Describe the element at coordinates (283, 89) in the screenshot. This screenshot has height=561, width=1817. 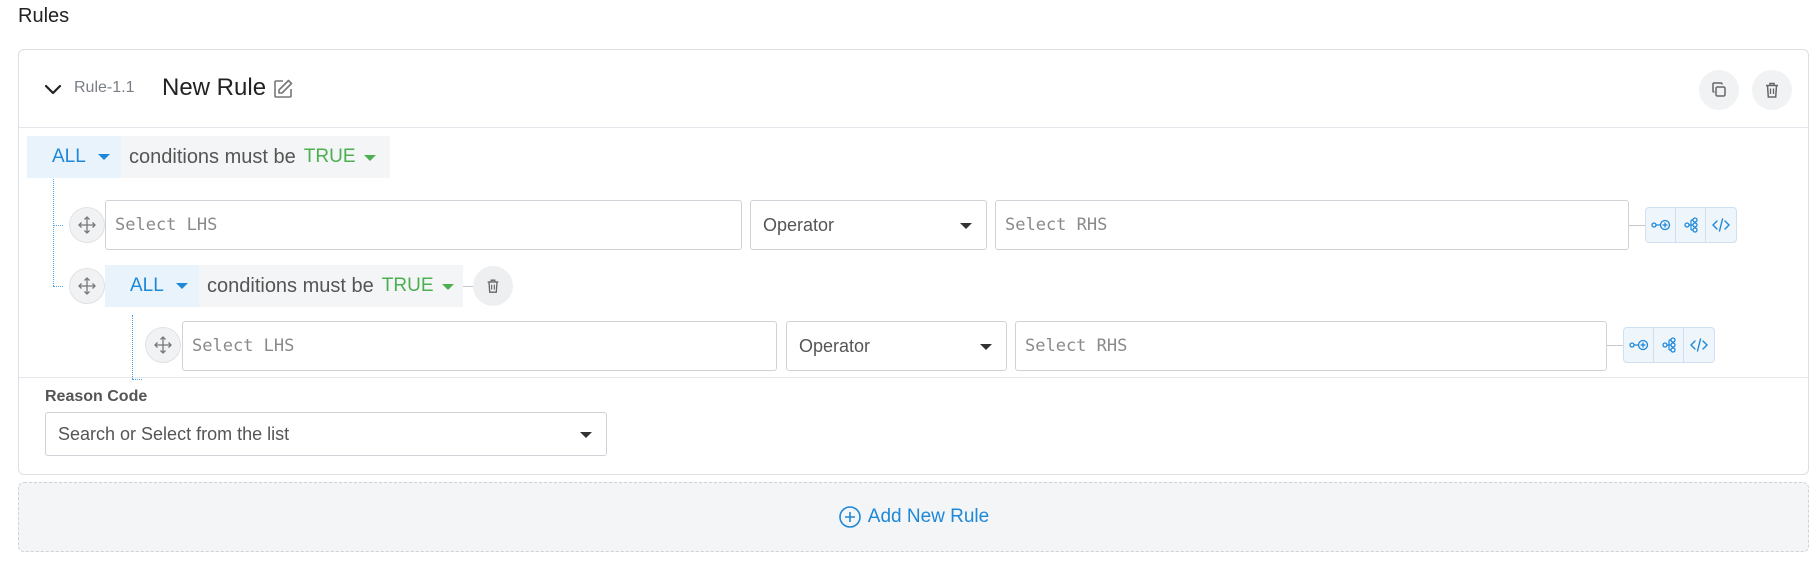
I see `edit-icon` at that location.